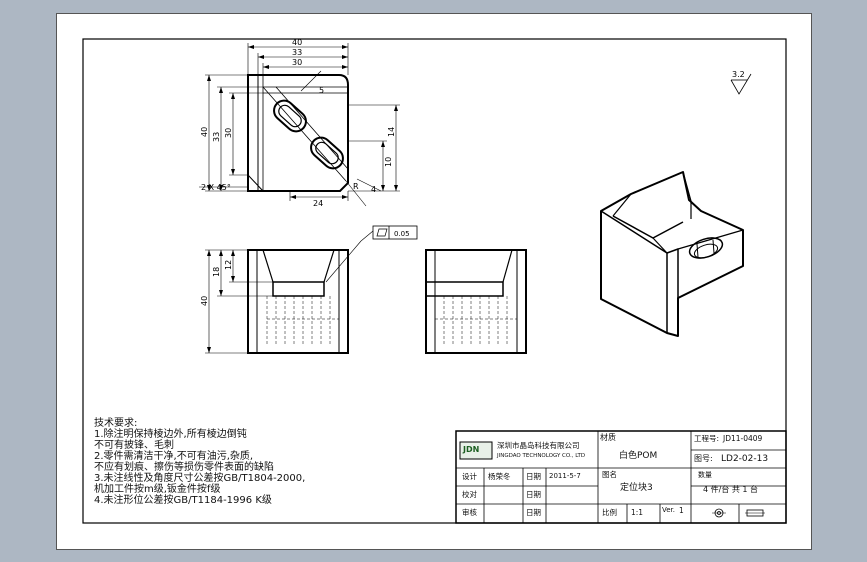 The height and width of the screenshot is (562, 867). Describe the element at coordinates (469, 494) in the screenshot. I see `check-label: 校对` at that location.